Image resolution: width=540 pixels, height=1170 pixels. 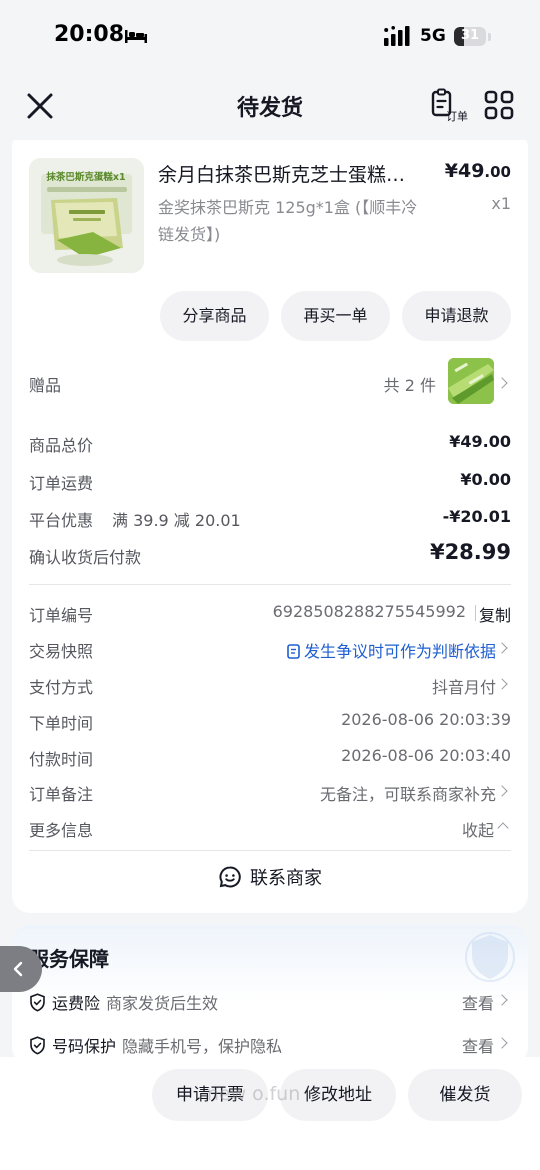 I want to click on order-time-value: 2026-08-06 20:03:39, so click(x=426, y=719).